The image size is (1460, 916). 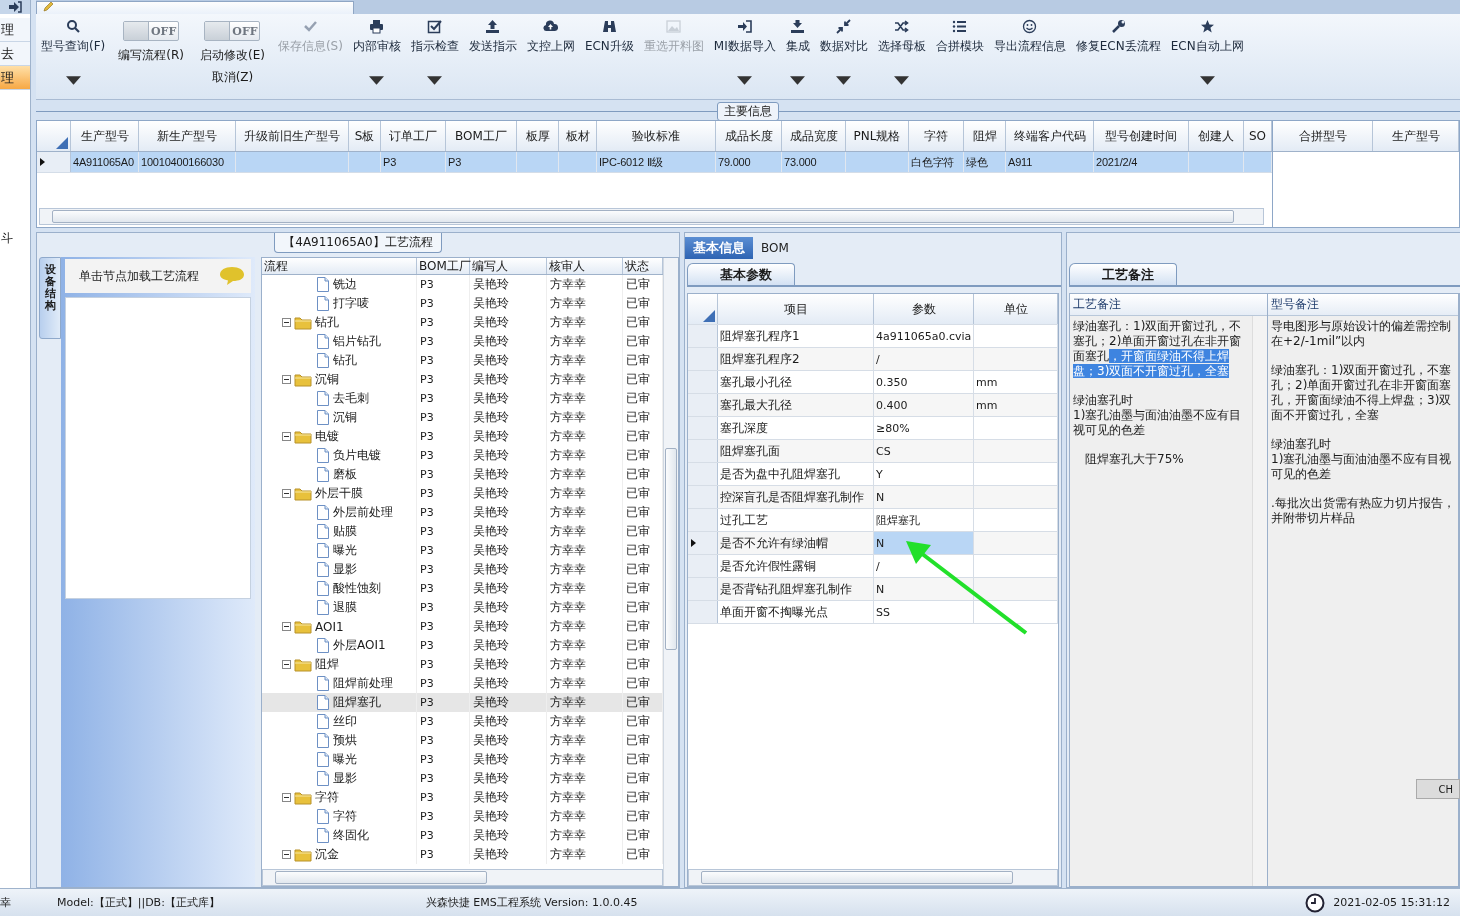 What do you see at coordinates (538, 136) in the screenshot?
I see `column-header: 板厚` at bounding box center [538, 136].